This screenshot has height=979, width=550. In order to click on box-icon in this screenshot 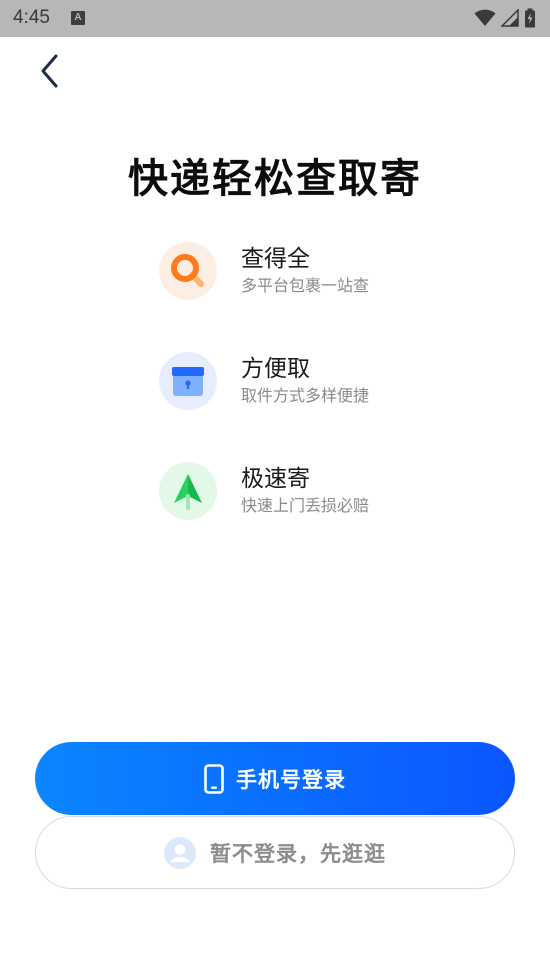, I will do `click(188, 381)`.